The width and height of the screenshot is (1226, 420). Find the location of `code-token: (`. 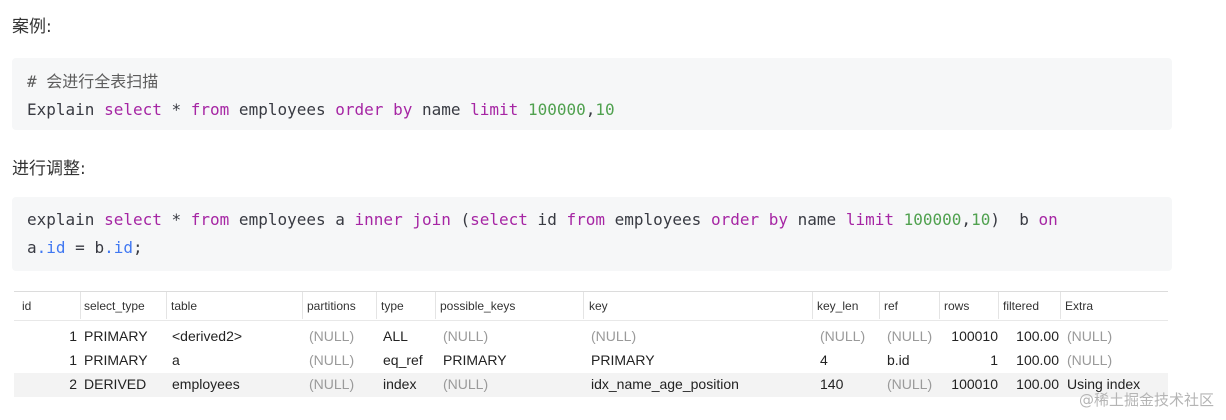

code-token: ( is located at coordinates (460, 219).